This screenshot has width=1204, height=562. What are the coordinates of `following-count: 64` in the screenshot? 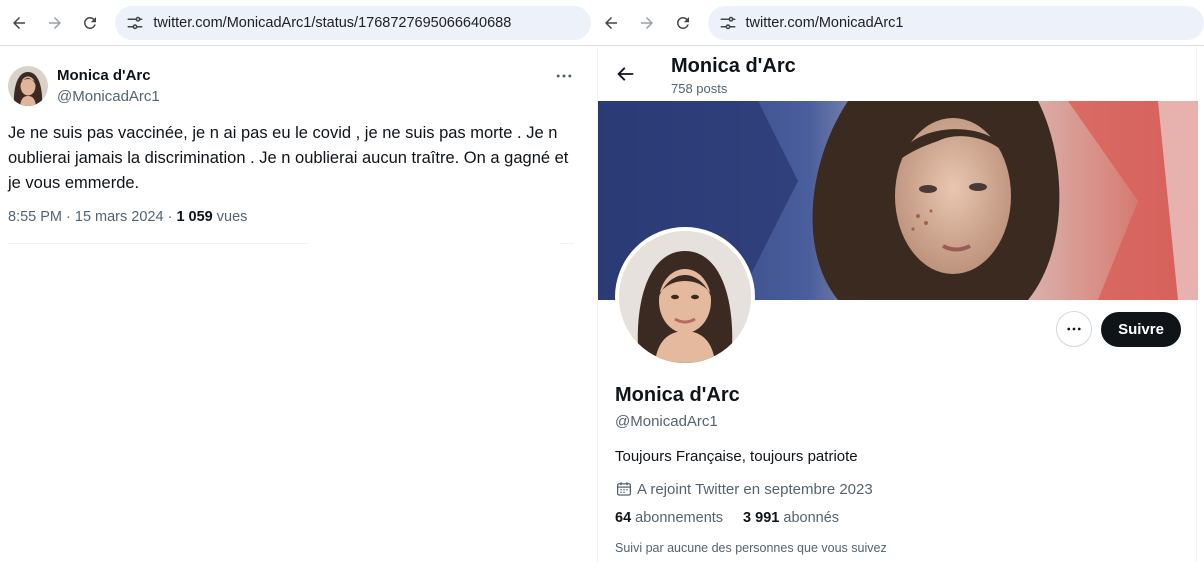 It's located at (623, 518).